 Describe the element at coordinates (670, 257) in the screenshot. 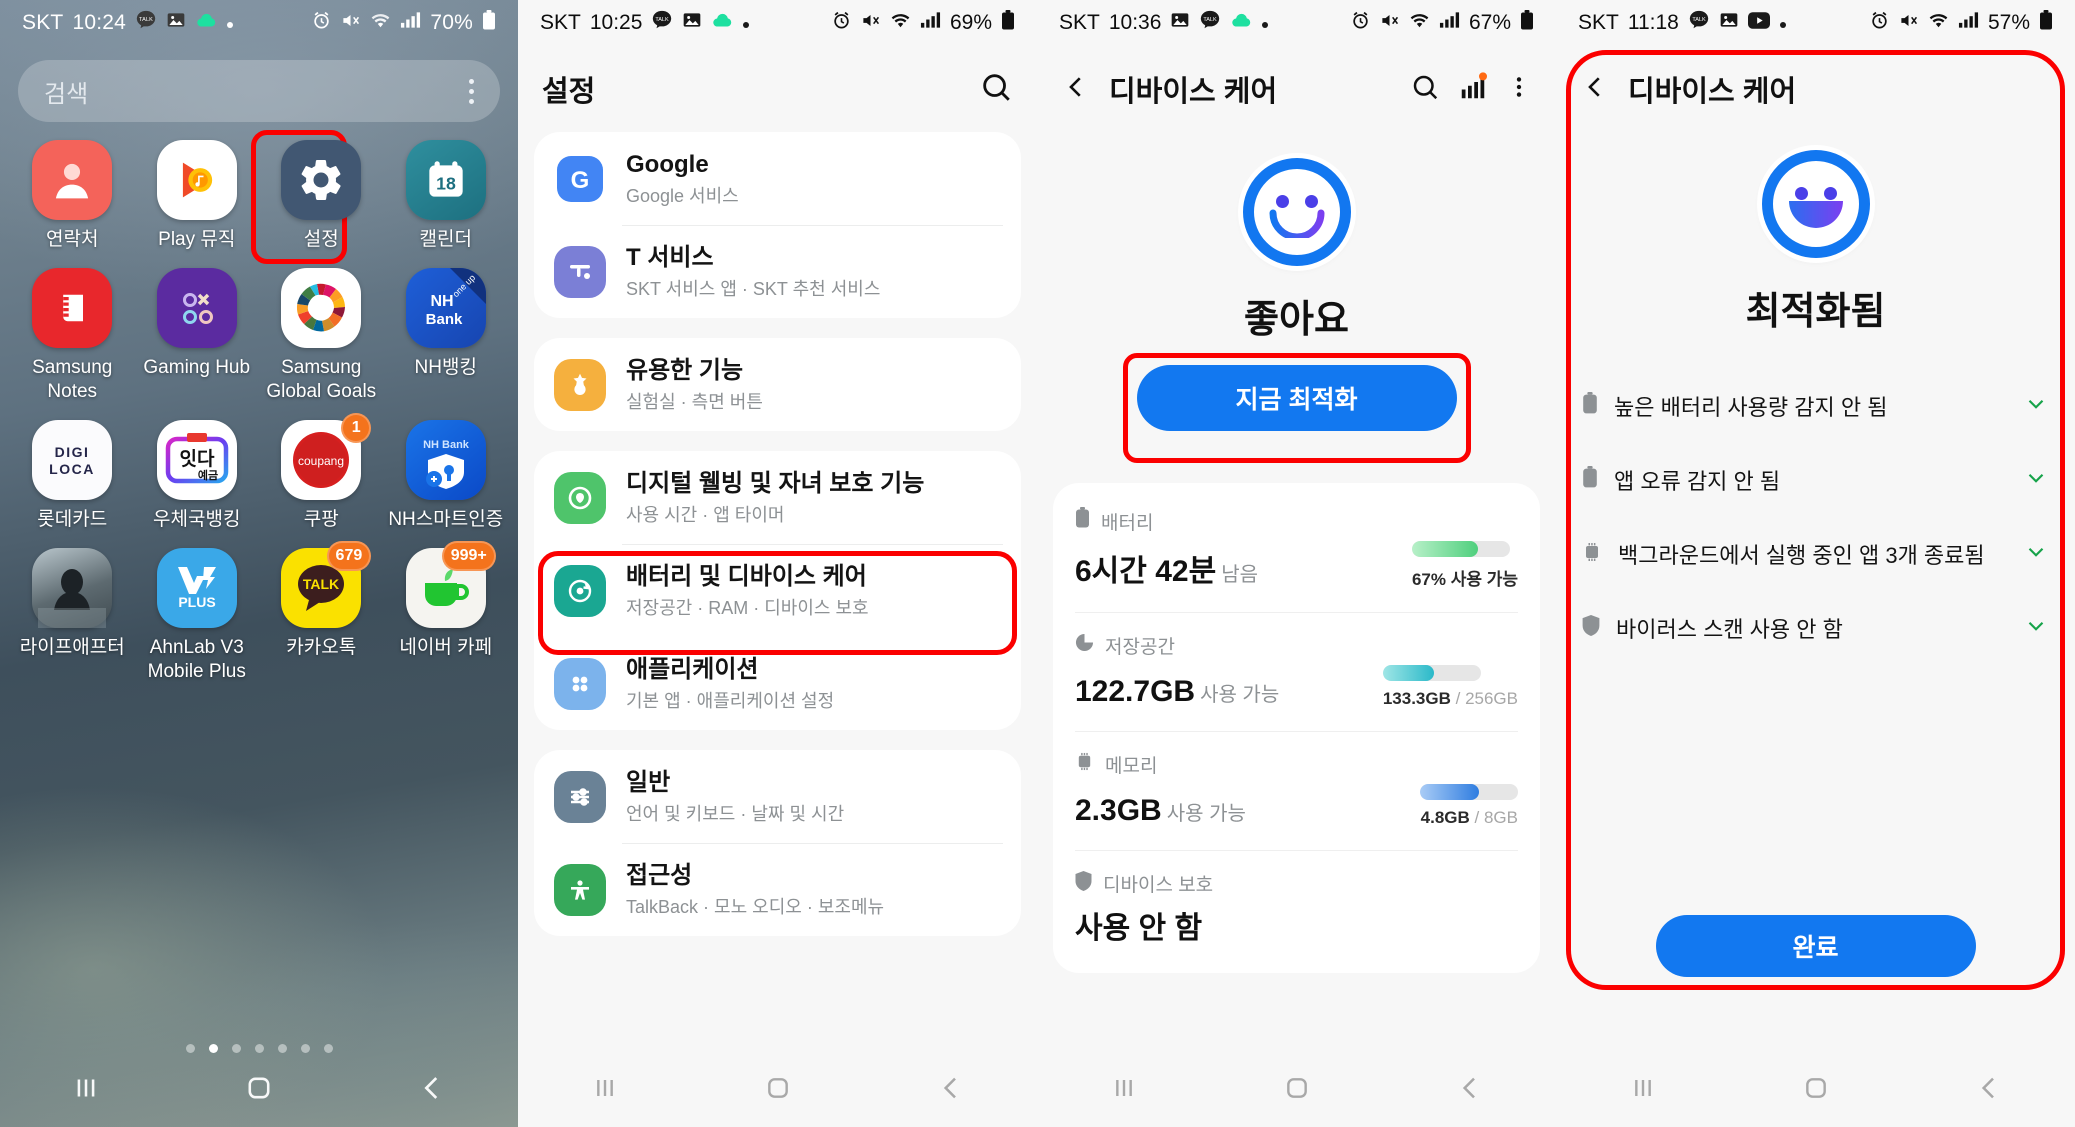

I see `item-title: T 서비스` at that location.